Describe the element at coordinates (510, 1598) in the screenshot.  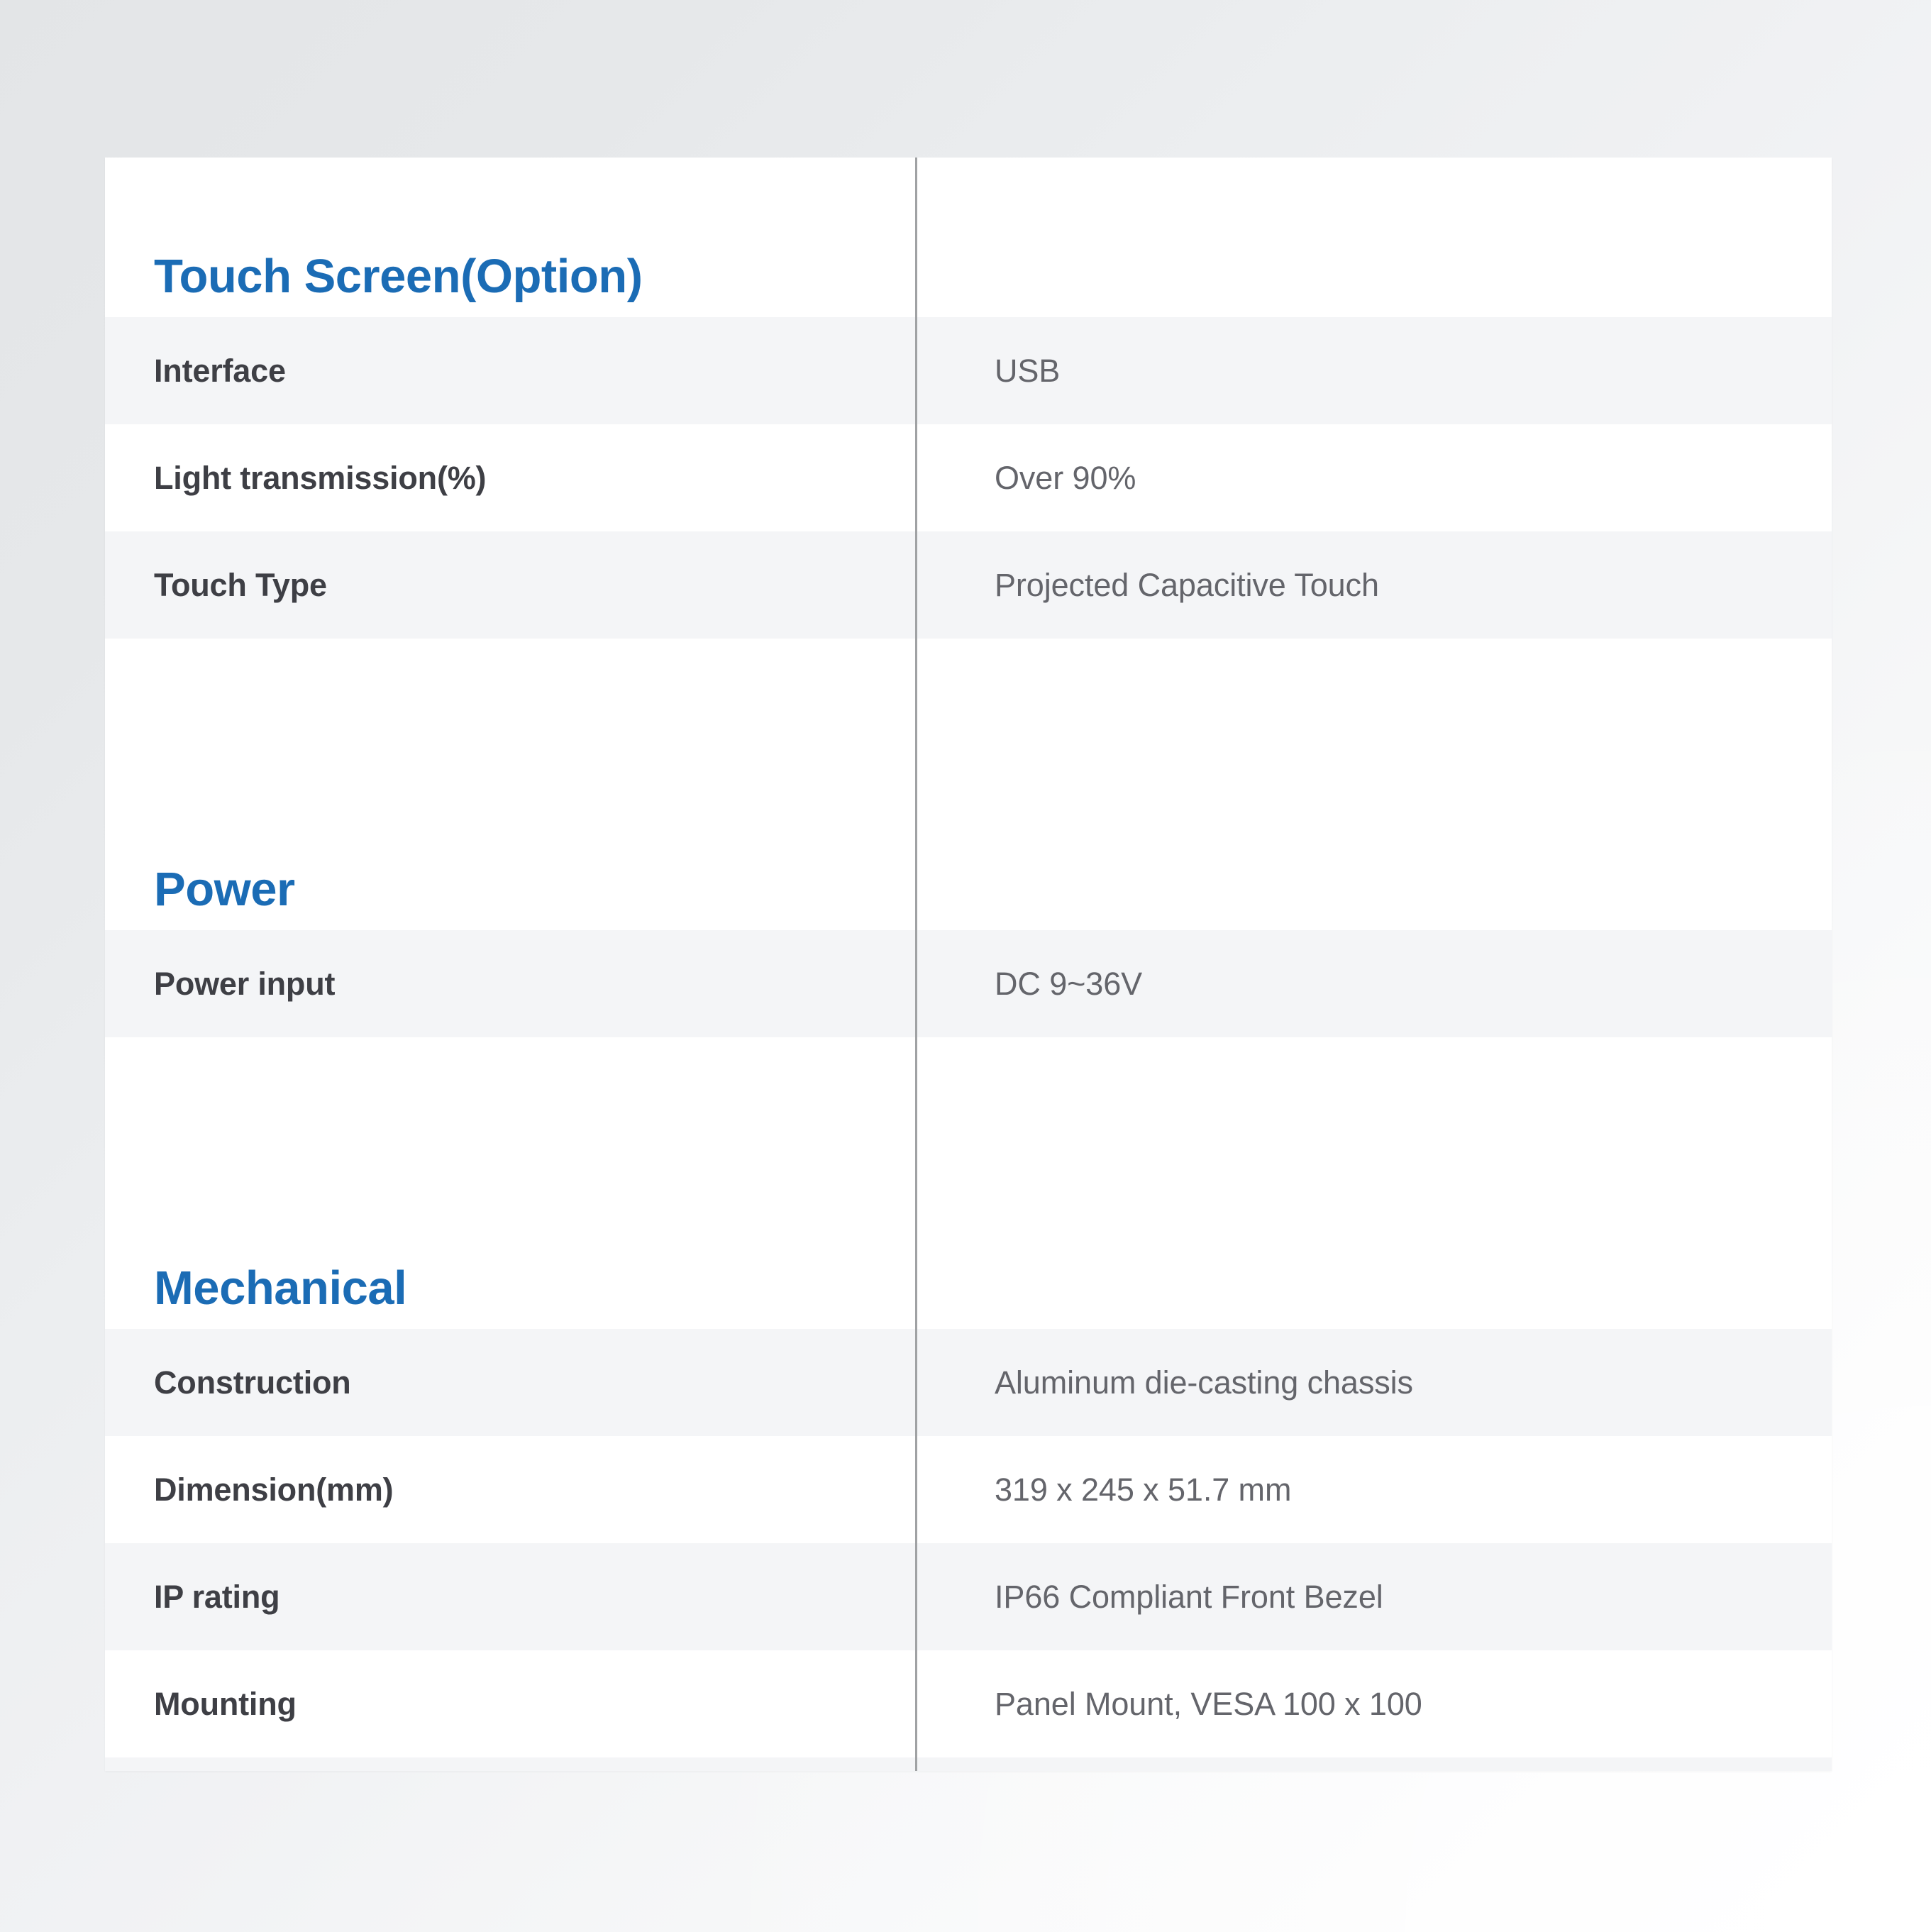
I see `row-label-cell: IP rating` at that location.